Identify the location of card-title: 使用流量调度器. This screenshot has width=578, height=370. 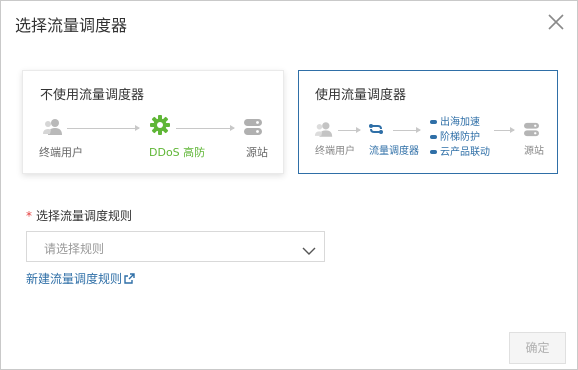
(361, 95).